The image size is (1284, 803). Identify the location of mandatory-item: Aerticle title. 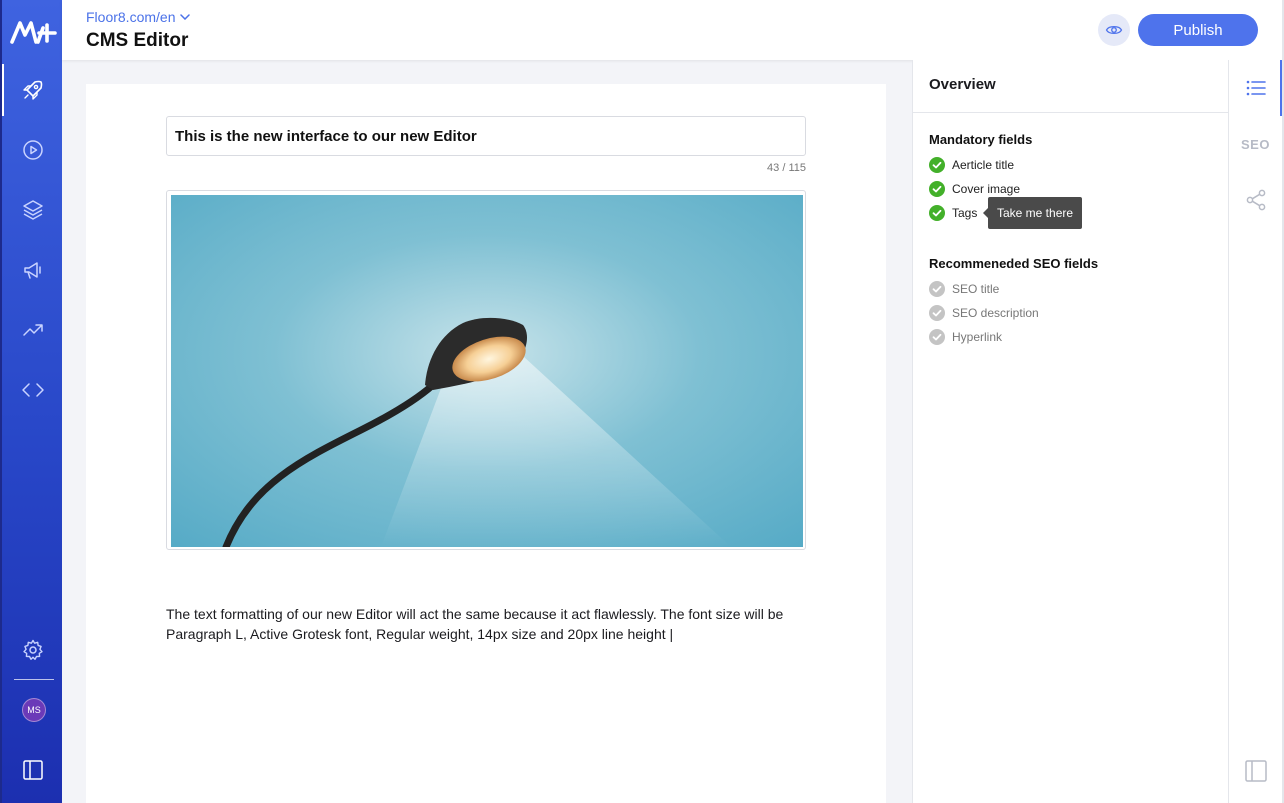
(971, 165).